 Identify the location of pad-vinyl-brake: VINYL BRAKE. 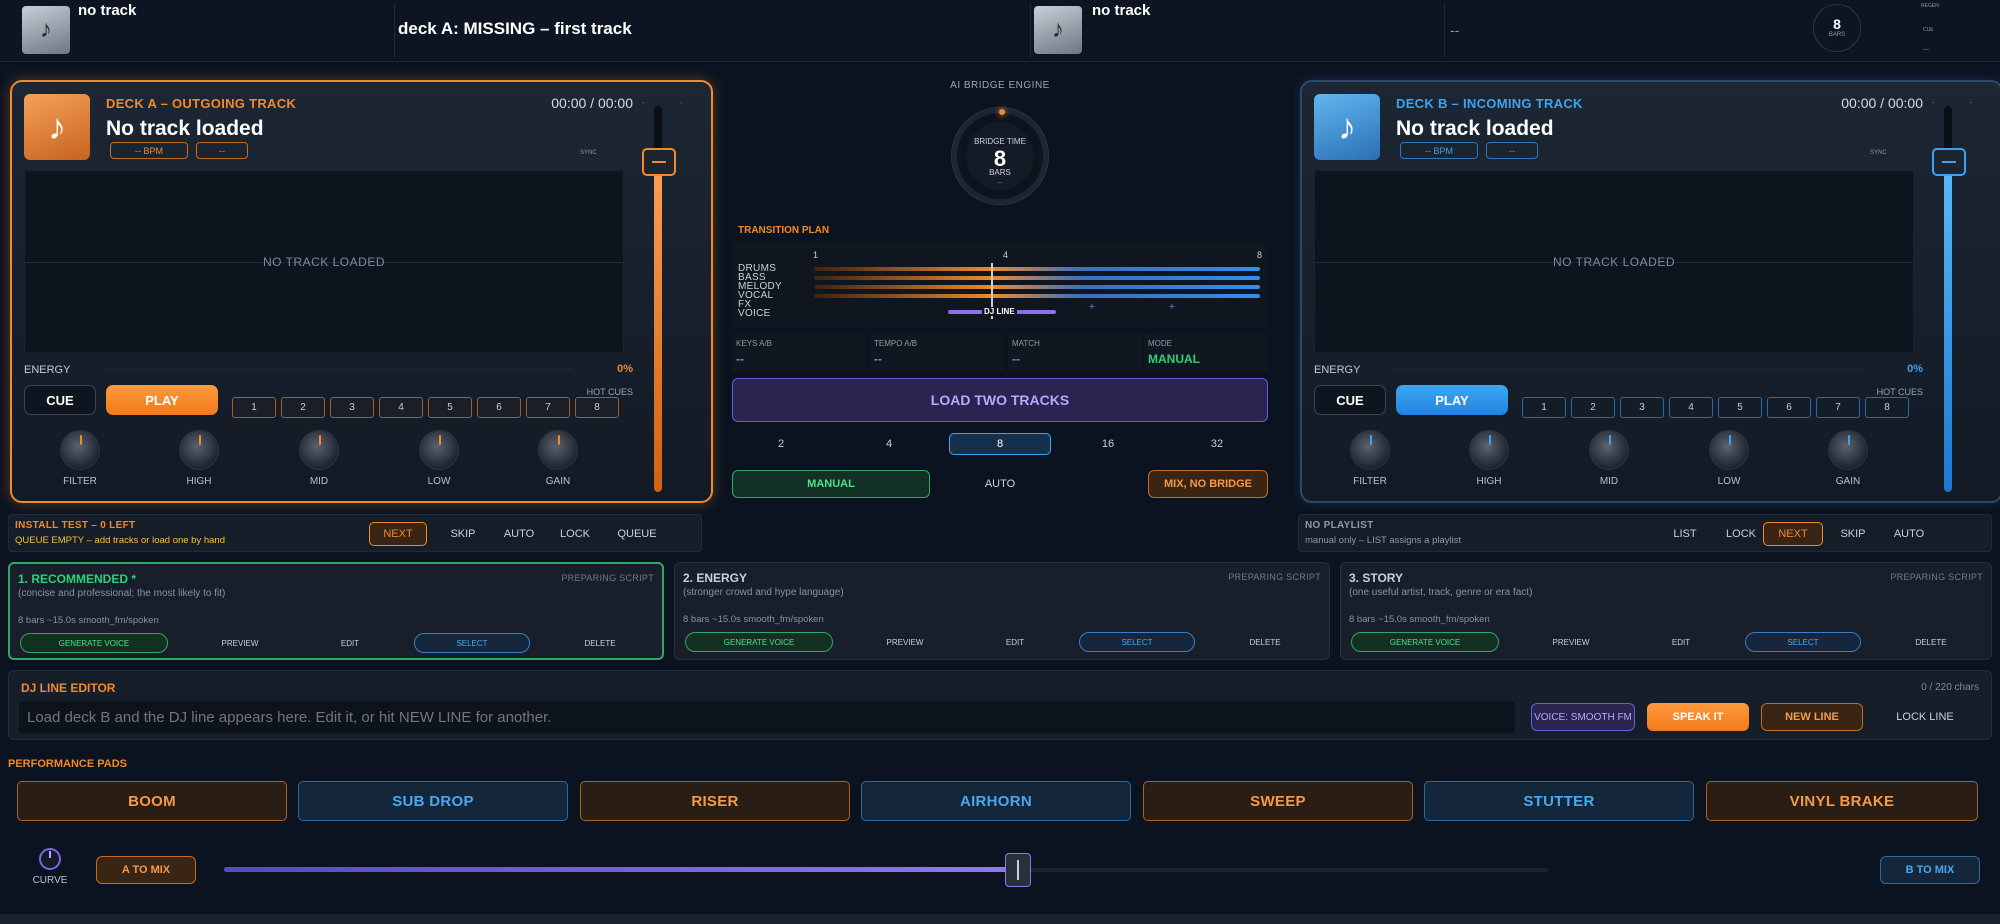
(1842, 801).